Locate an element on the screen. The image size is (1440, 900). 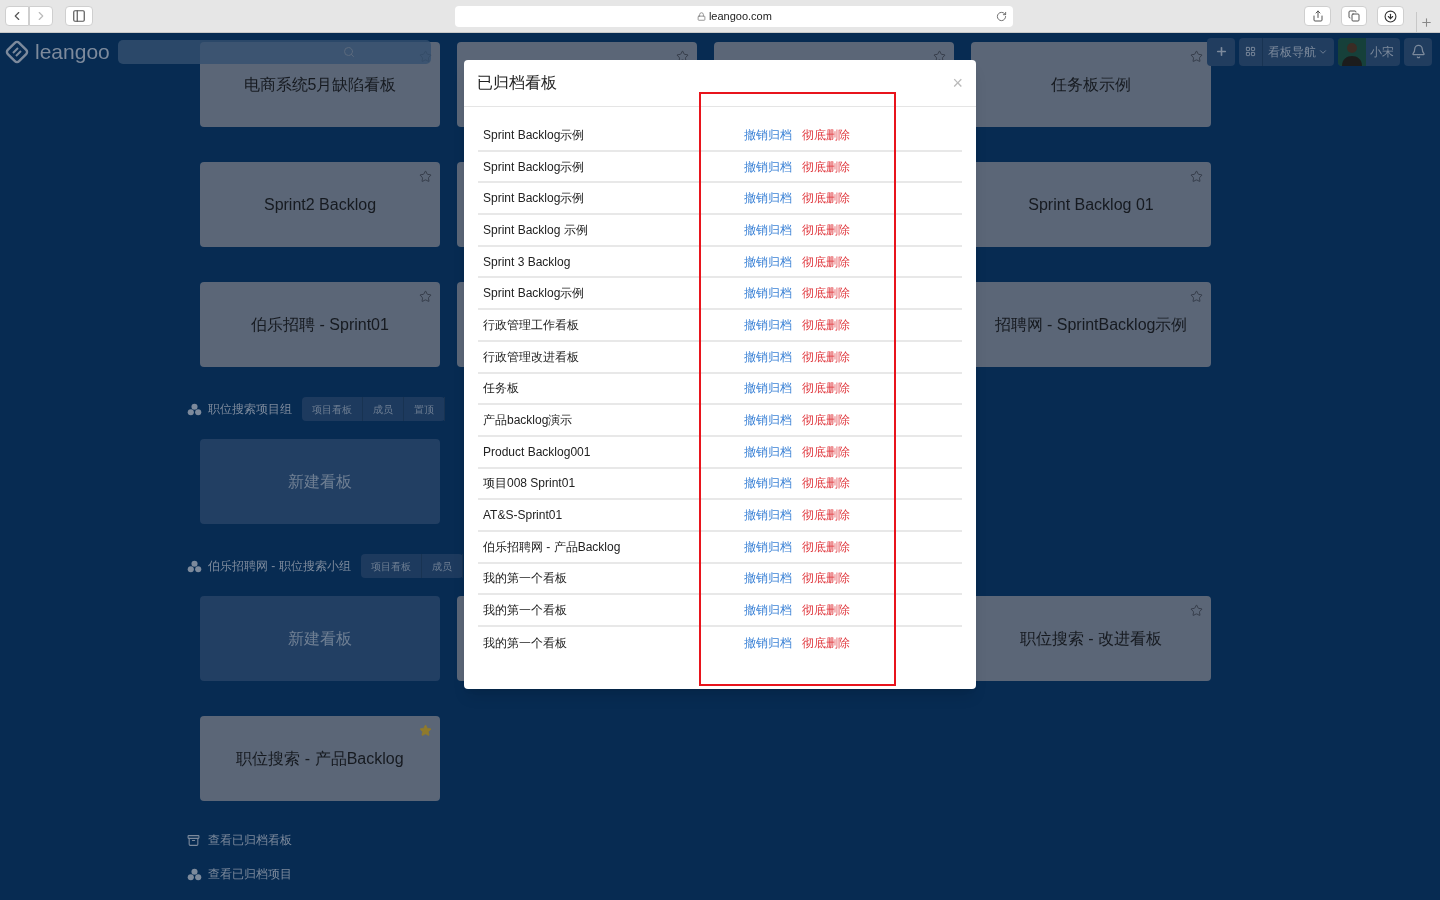
board-name: 项目008 Sprint01 is located at coordinates (529, 484).